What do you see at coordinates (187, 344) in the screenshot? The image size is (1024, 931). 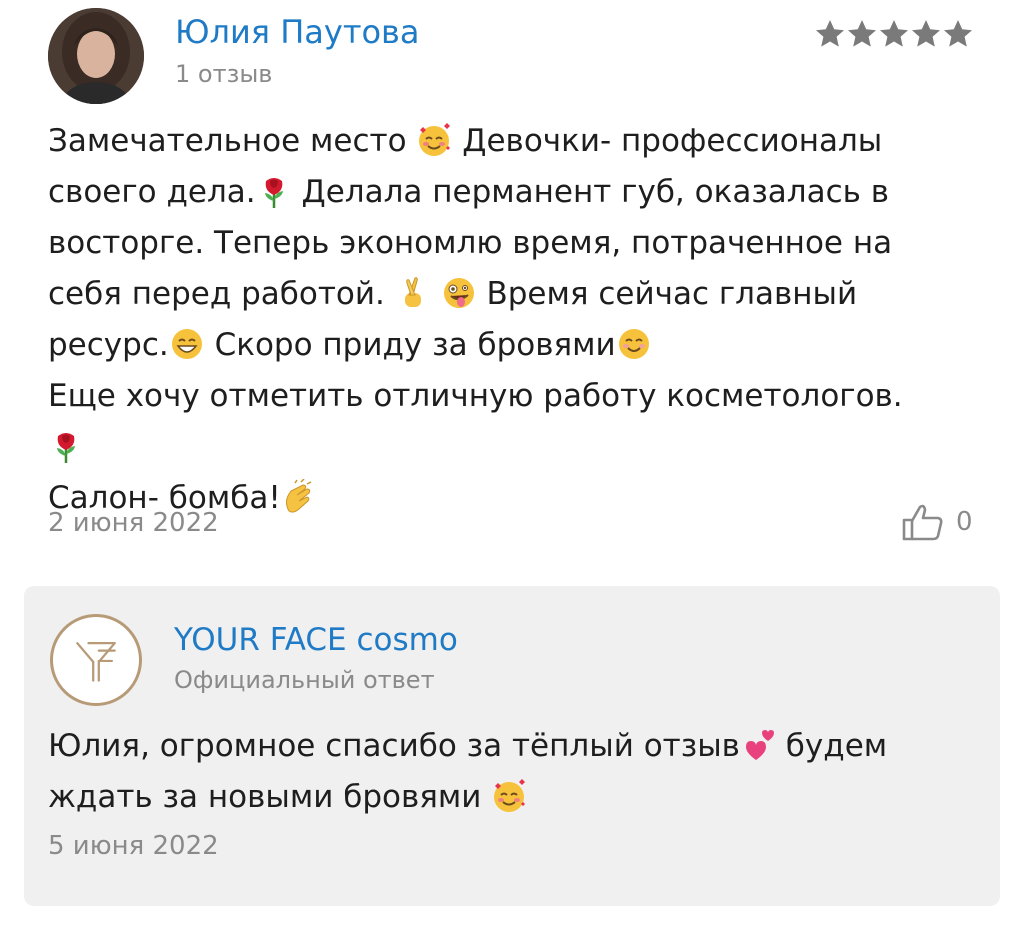 I see `grinning-face-emoji` at bounding box center [187, 344].